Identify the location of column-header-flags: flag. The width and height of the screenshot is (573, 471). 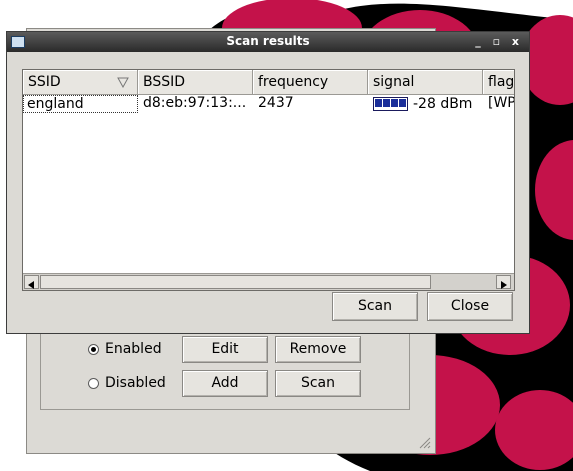
(498, 82).